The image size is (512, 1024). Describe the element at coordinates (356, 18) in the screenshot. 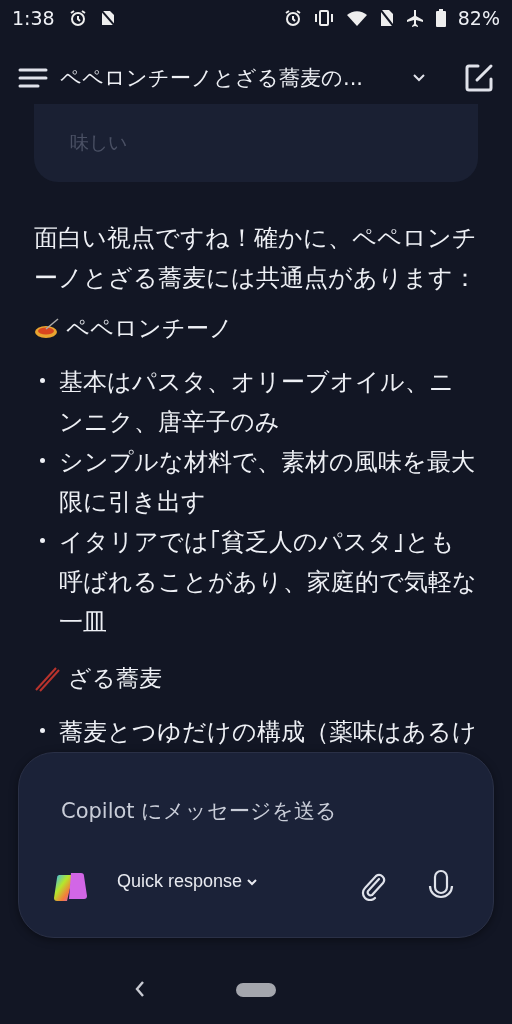

I see `wifi-icon` at that location.